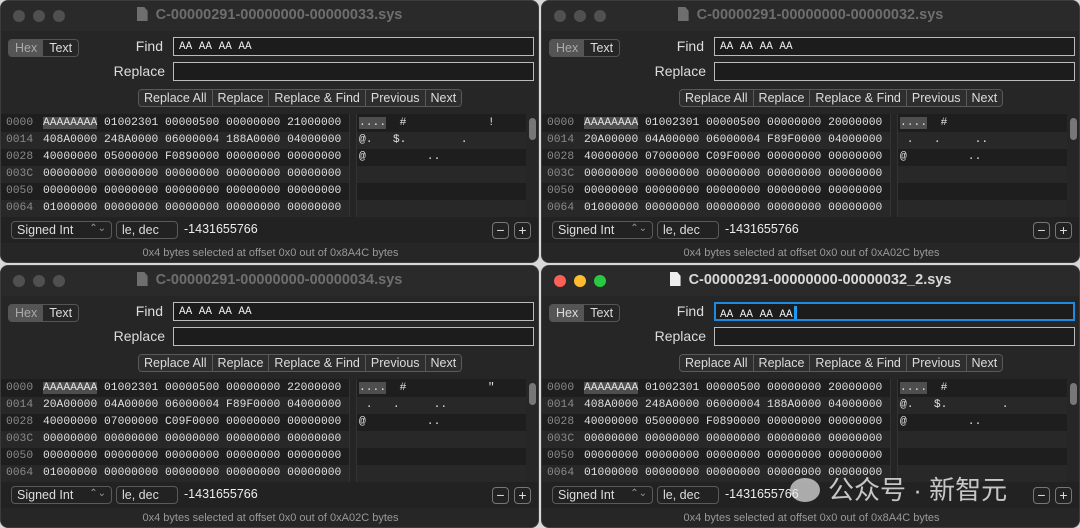 The height and width of the screenshot is (528, 1080). I want to click on replace-all-button: Replace All, so click(176, 98).